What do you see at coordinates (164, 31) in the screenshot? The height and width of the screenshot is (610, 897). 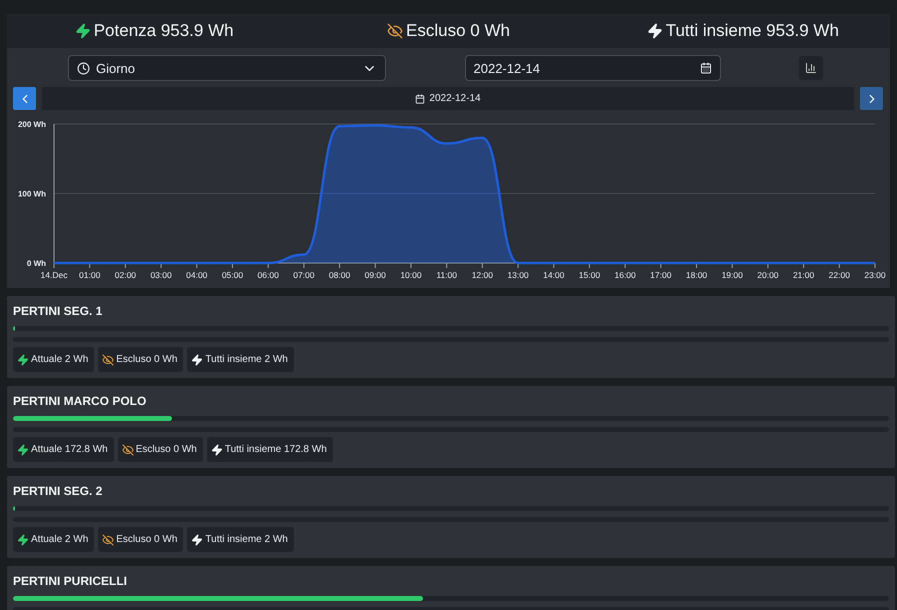 I see `summary-text: Potenza 953.9 Wh` at bounding box center [164, 31].